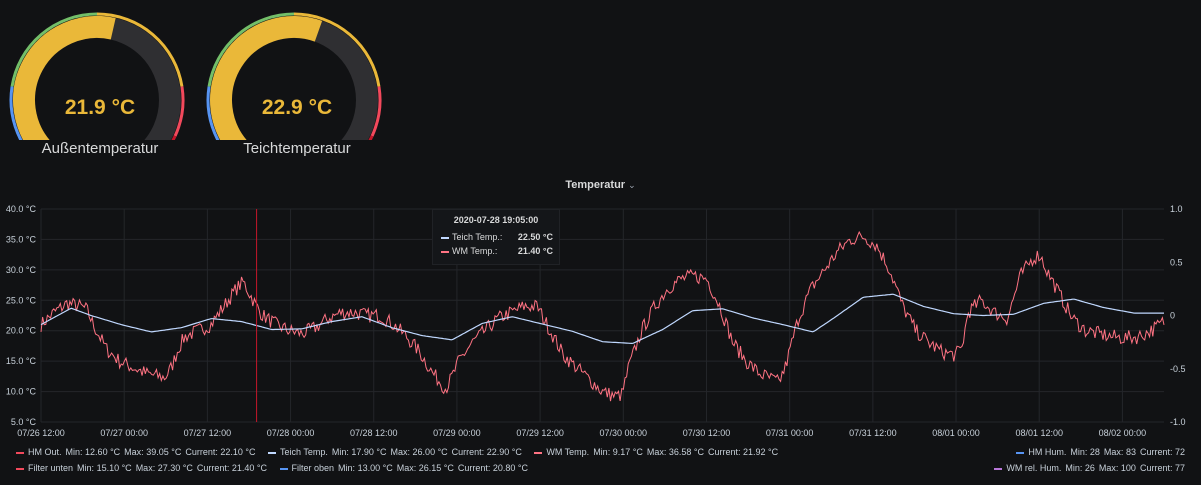 This screenshot has width=1201, height=485. Describe the element at coordinates (304, 452) in the screenshot. I see `legend-series-name: Teich Temp.` at that location.